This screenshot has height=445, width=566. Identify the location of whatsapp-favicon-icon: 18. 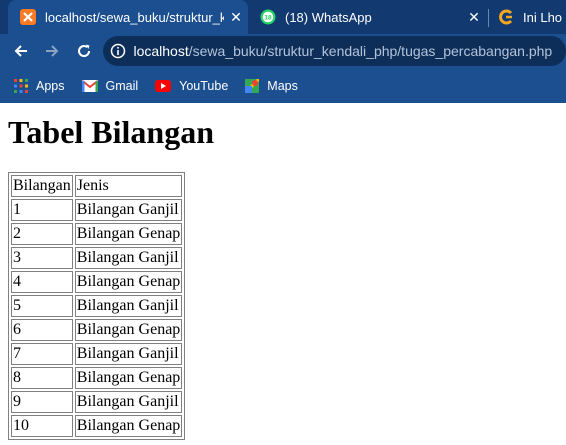
(268, 17).